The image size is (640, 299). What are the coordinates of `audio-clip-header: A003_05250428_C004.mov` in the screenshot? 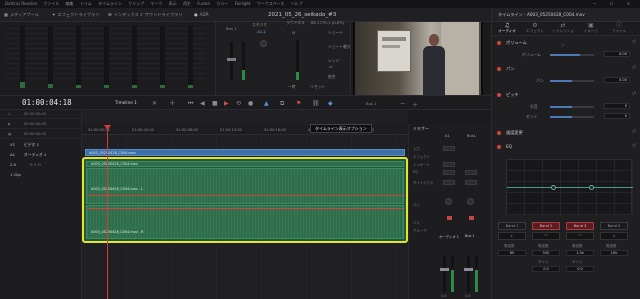 It's located at (245, 164).